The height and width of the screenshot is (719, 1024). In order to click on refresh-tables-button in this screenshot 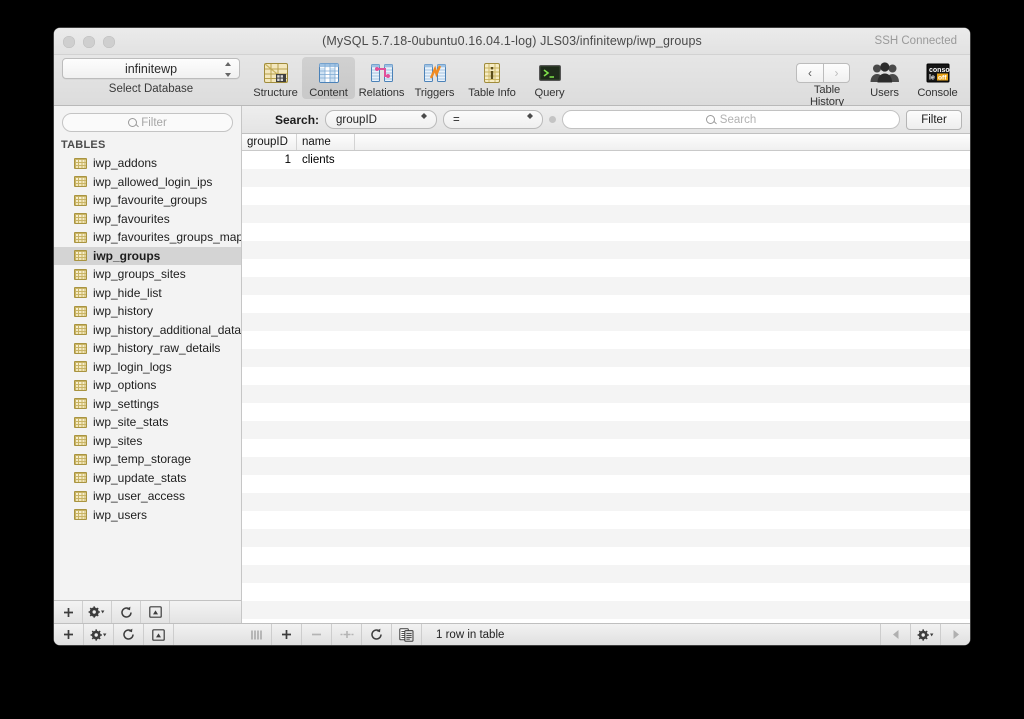, I will do `click(126, 612)`.